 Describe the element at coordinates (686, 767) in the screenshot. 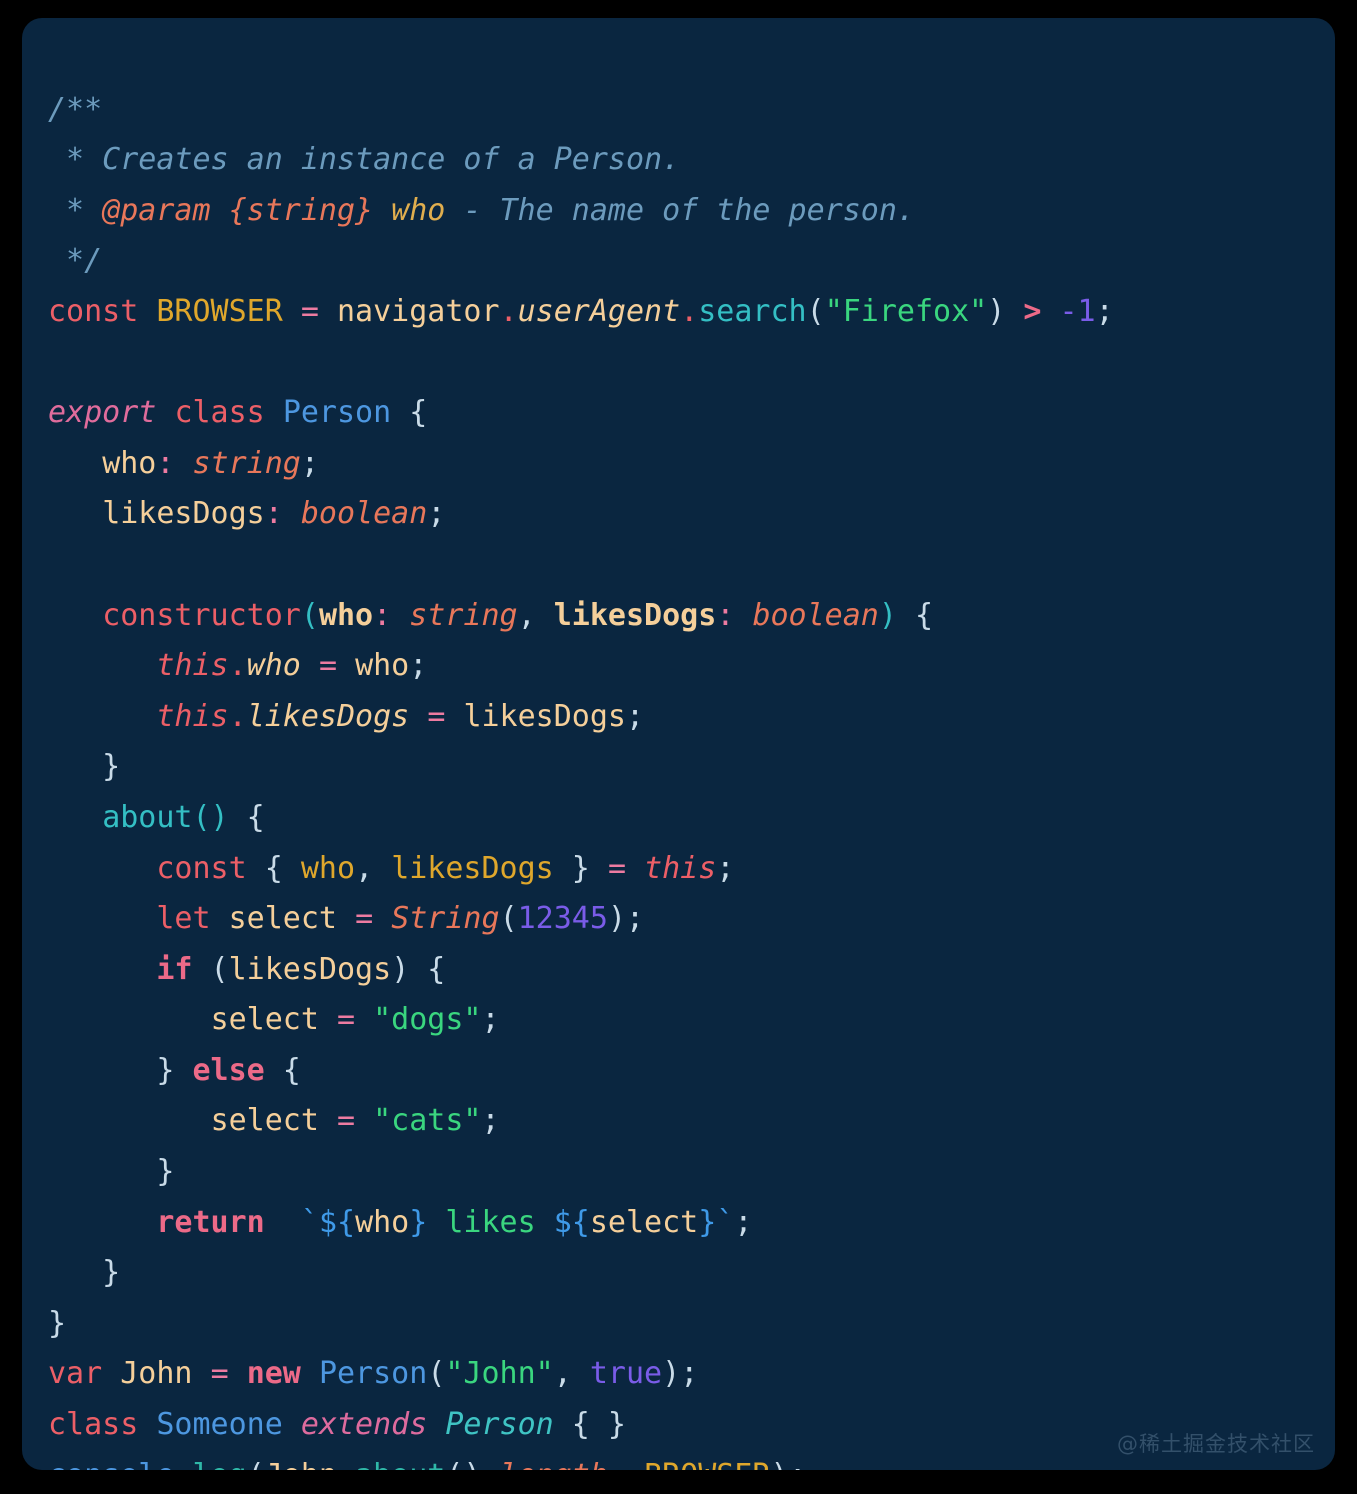

I see `code-line: }` at that location.